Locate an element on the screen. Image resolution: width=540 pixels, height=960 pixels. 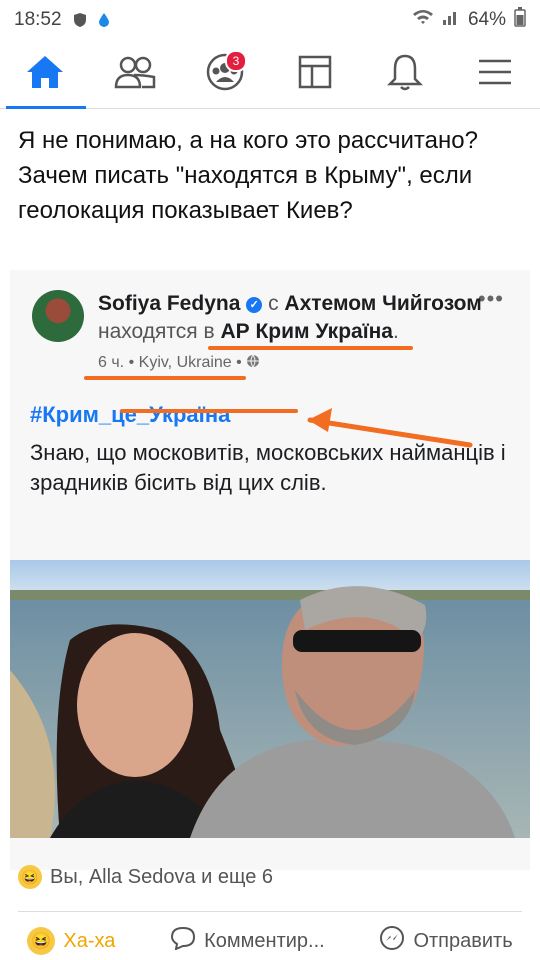
share-label: Отправить is located at coordinates (463, 940).